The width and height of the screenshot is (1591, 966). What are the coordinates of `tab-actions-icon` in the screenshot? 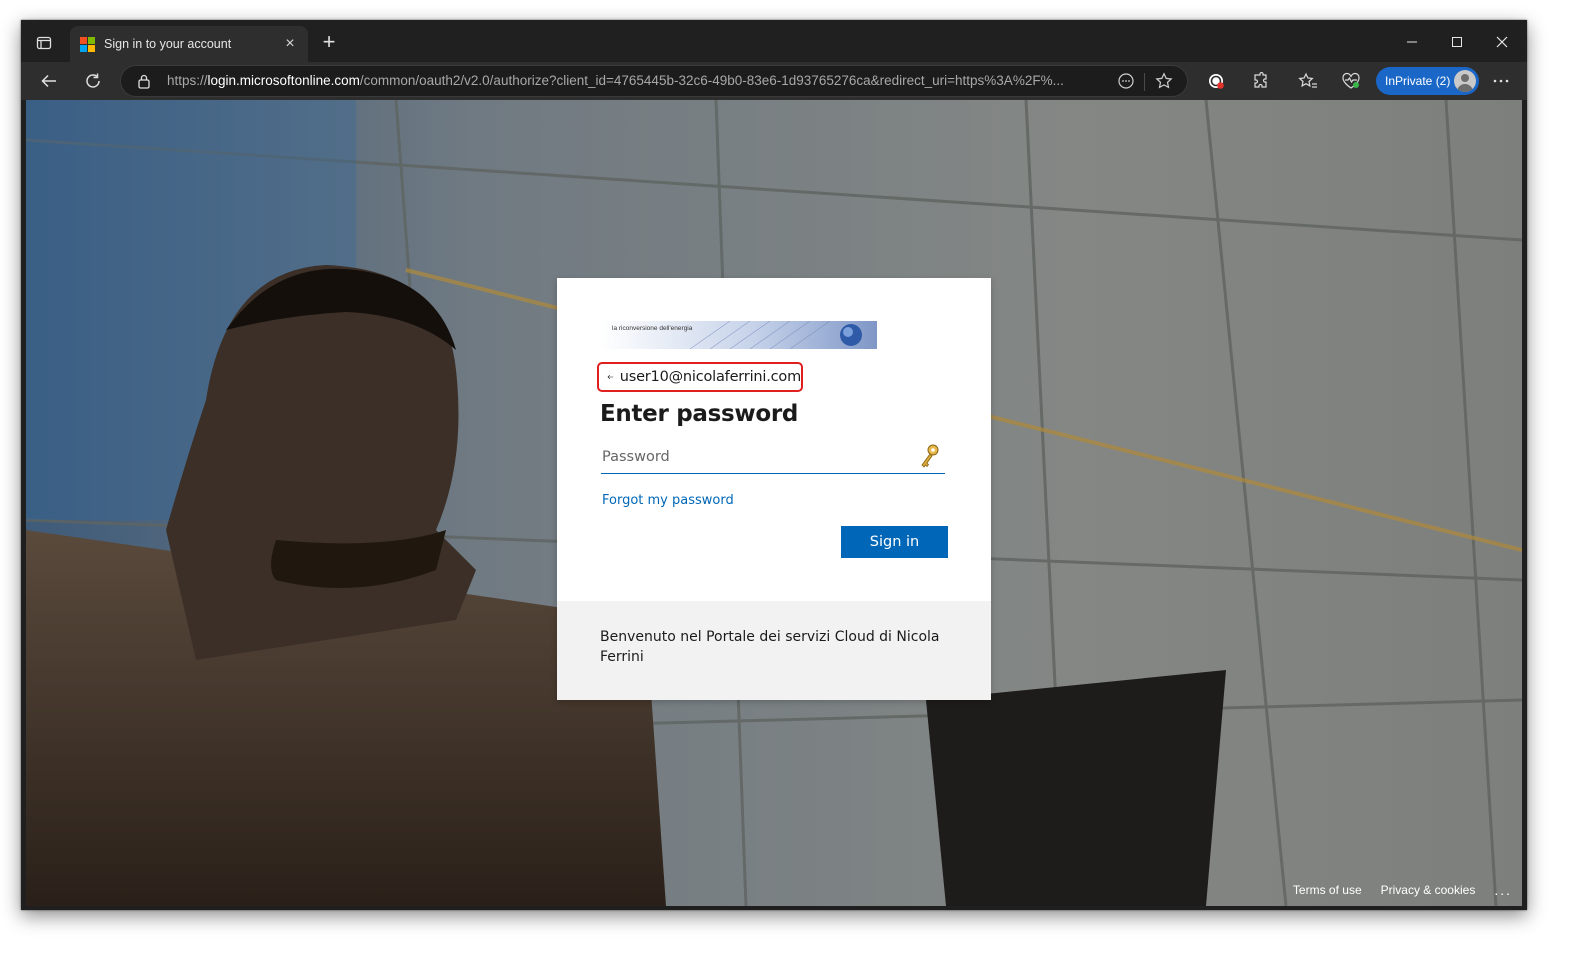 It's located at (44, 43).